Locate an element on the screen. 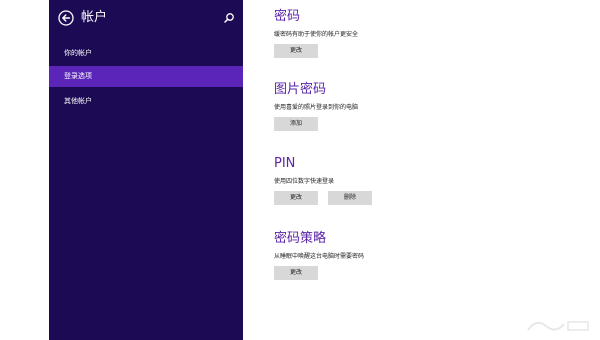 The image size is (600, 340). sidebar-item-label: 登录选项 is located at coordinates (78, 76).